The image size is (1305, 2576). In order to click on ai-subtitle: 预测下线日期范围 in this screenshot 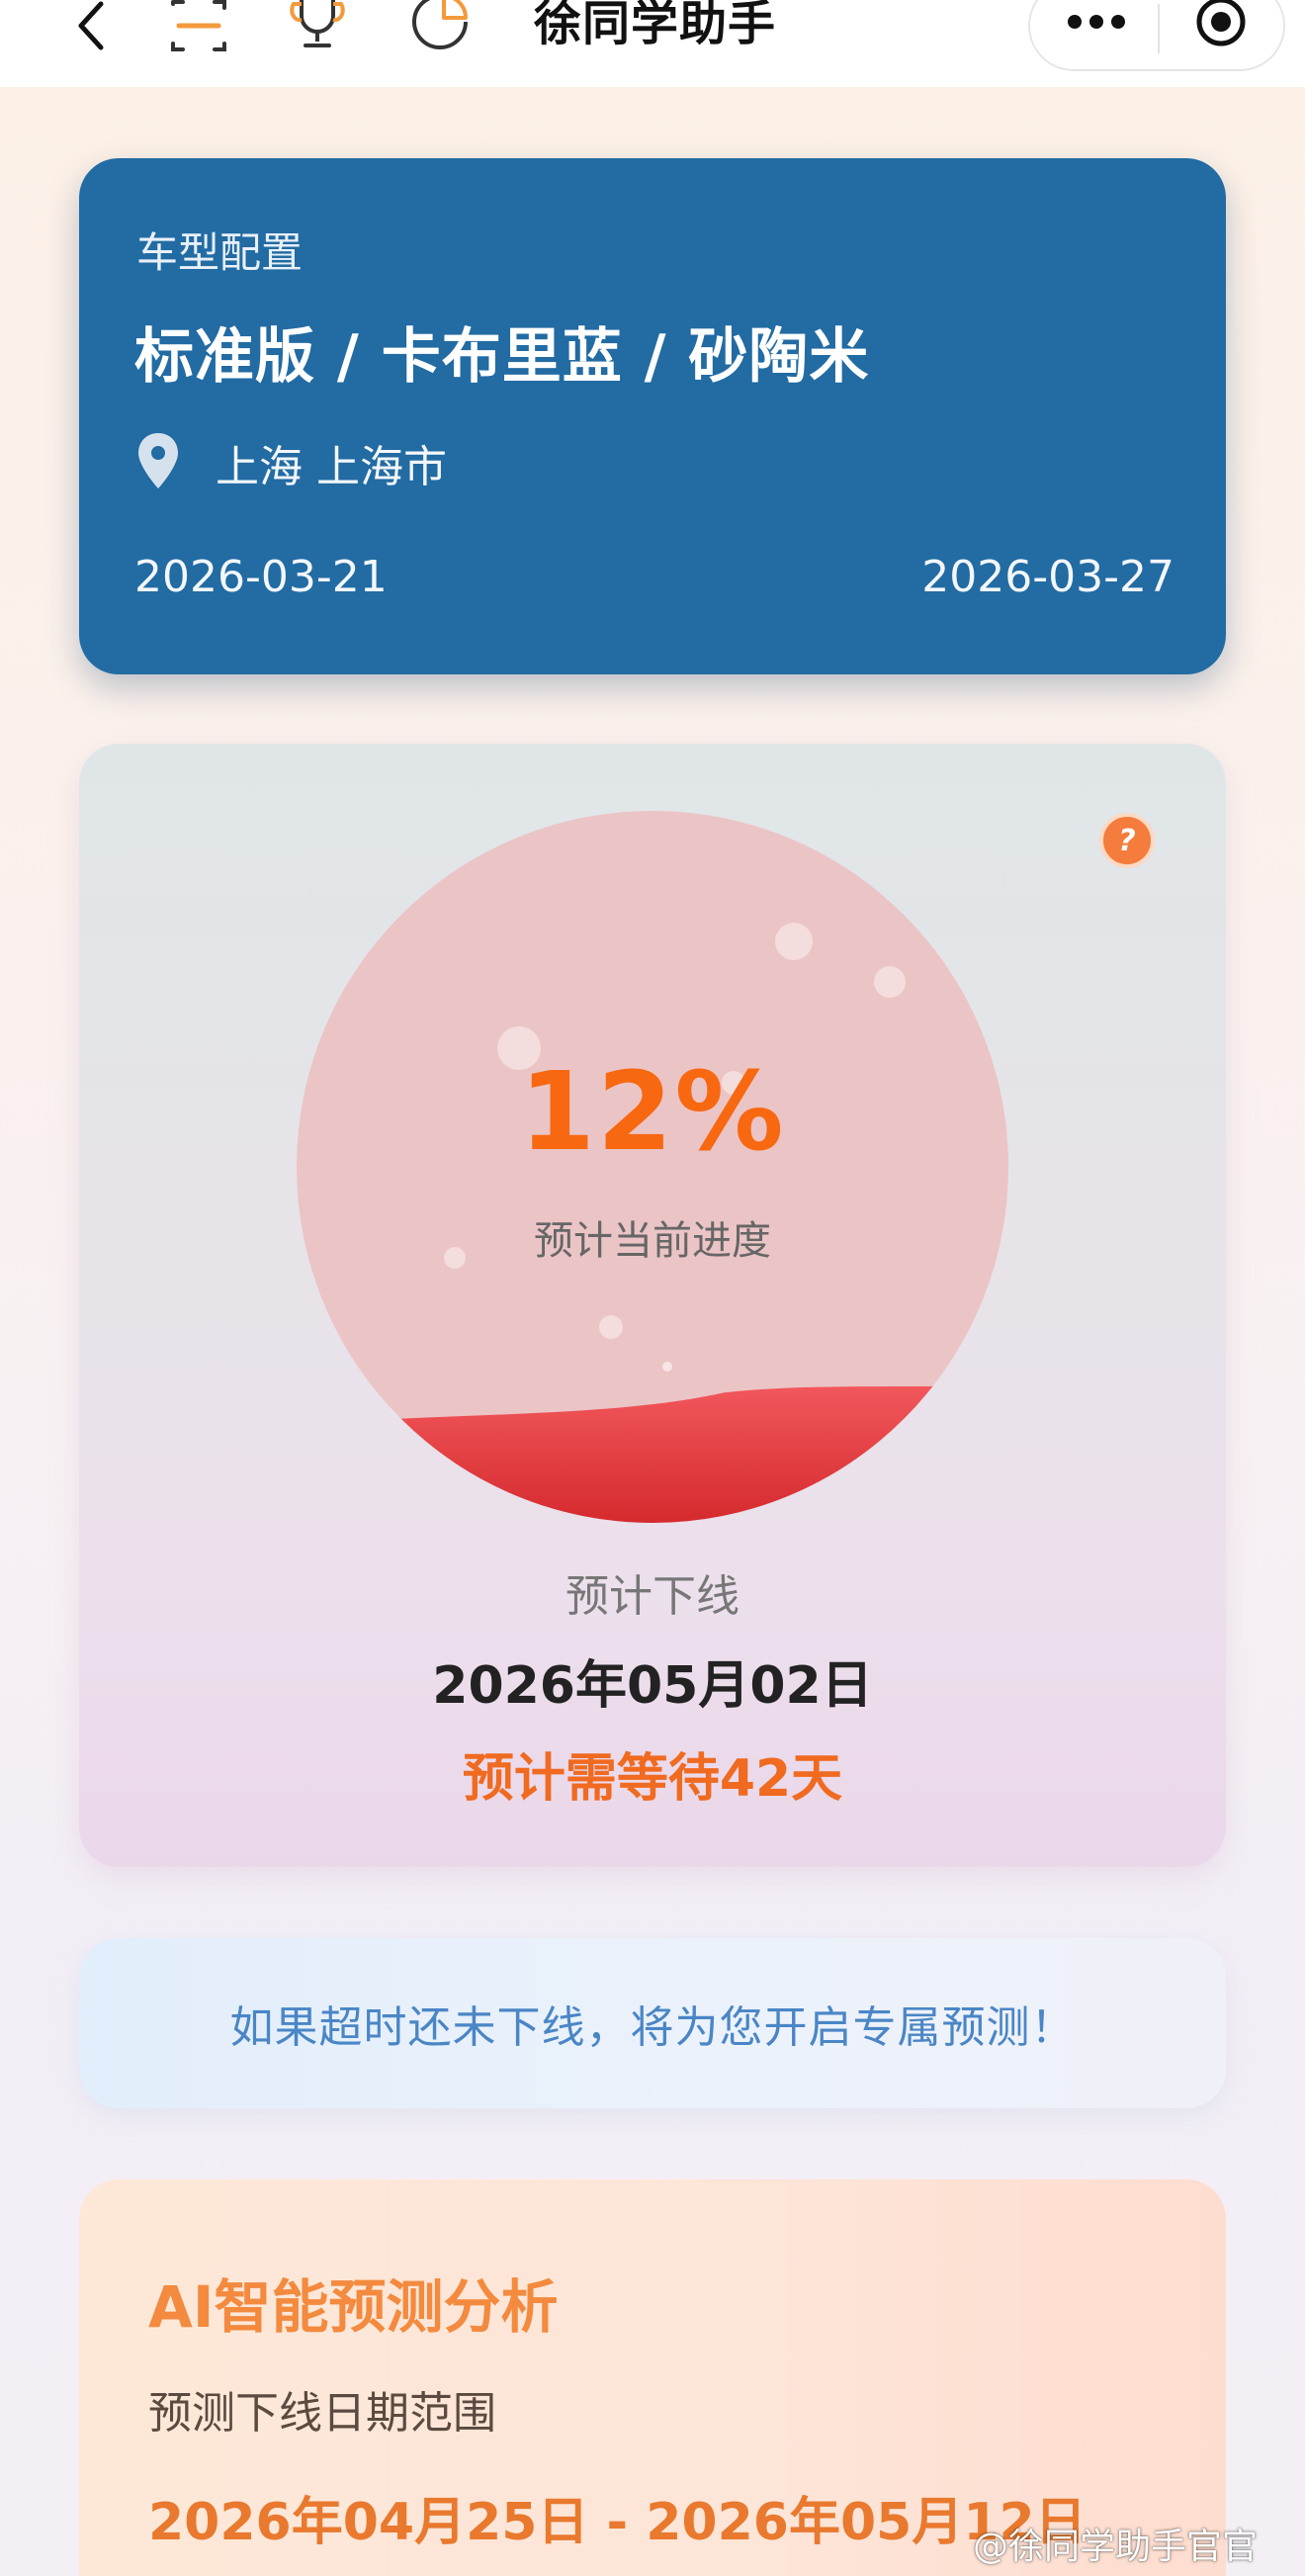, I will do `click(322, 2413)`.